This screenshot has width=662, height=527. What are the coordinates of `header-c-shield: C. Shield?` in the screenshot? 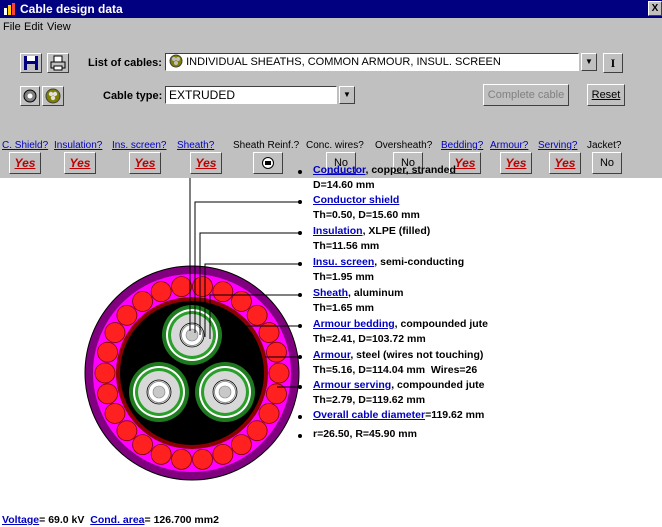 It's located at (25, 145).